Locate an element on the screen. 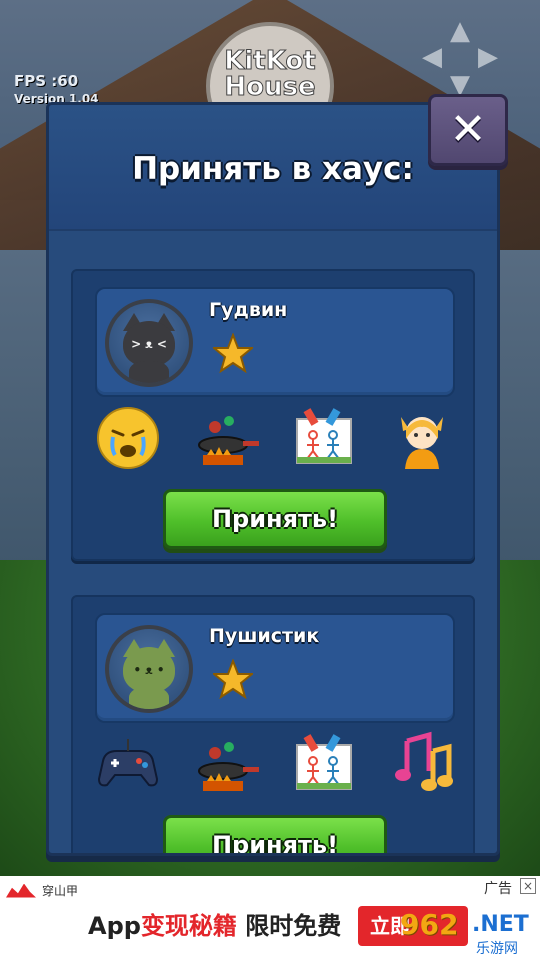 This screenshot has height=960, width=540. ad-brand: 穿山甲 is located at coordinates (42, 890).